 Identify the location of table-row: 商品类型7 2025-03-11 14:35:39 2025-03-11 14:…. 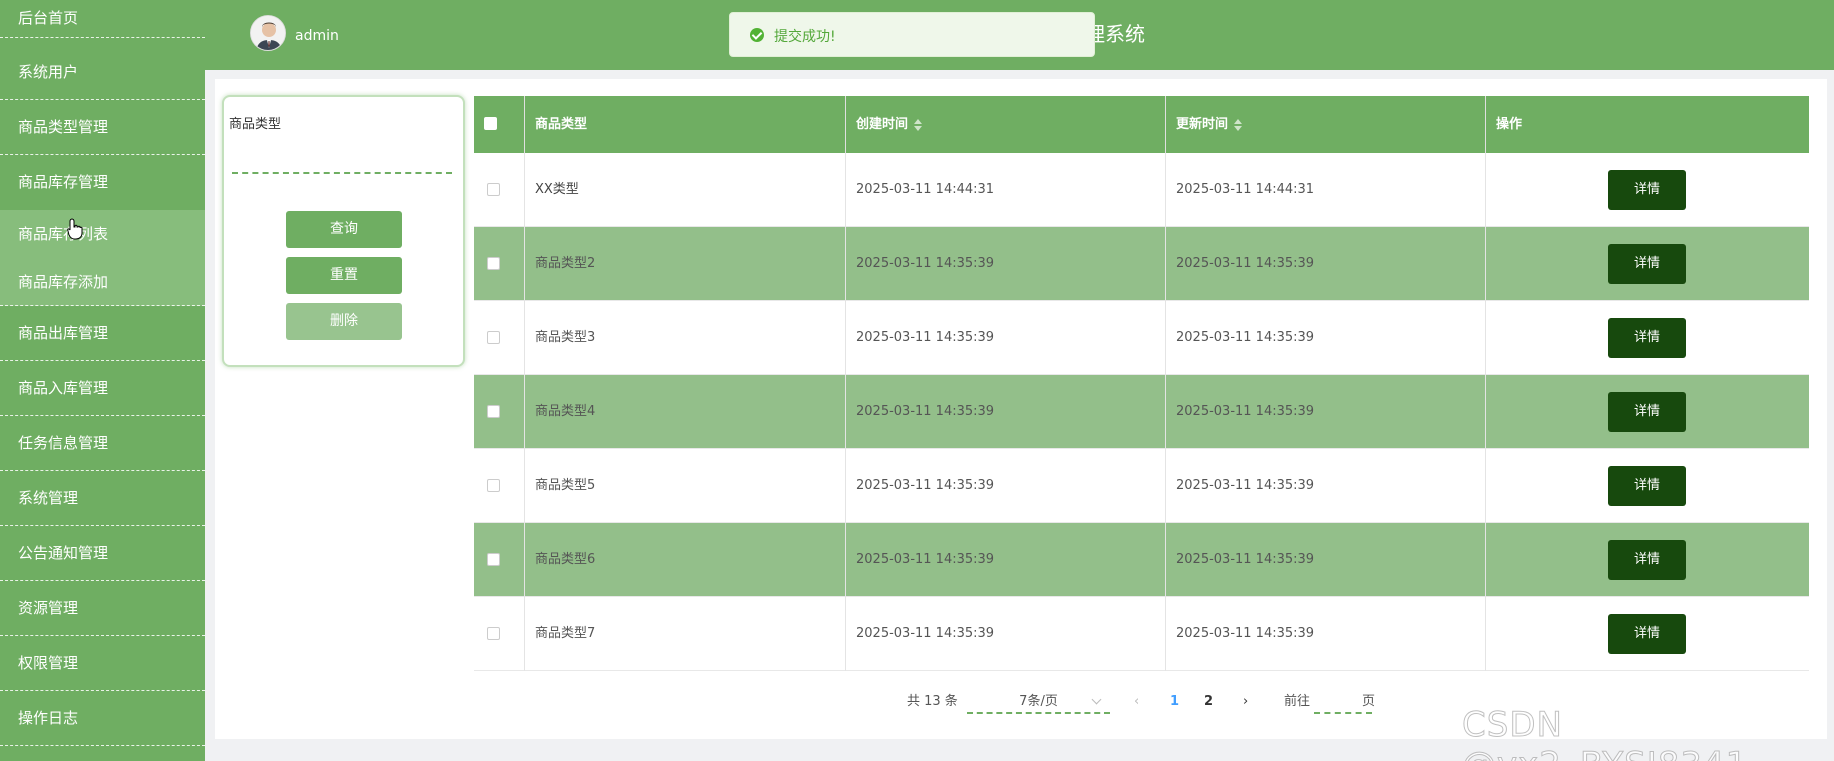
(1141, 634).